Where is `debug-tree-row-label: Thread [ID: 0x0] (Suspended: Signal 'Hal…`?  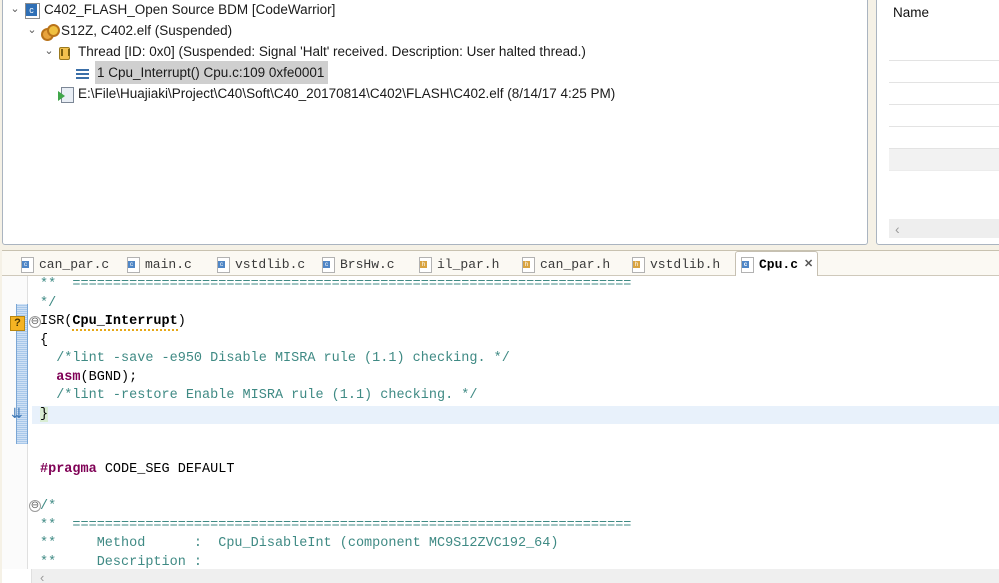 debug-tree-row-label: Thread [ID: 0x0] (Suspended: Signal 'Hal… is located at coordinates (332, 51).